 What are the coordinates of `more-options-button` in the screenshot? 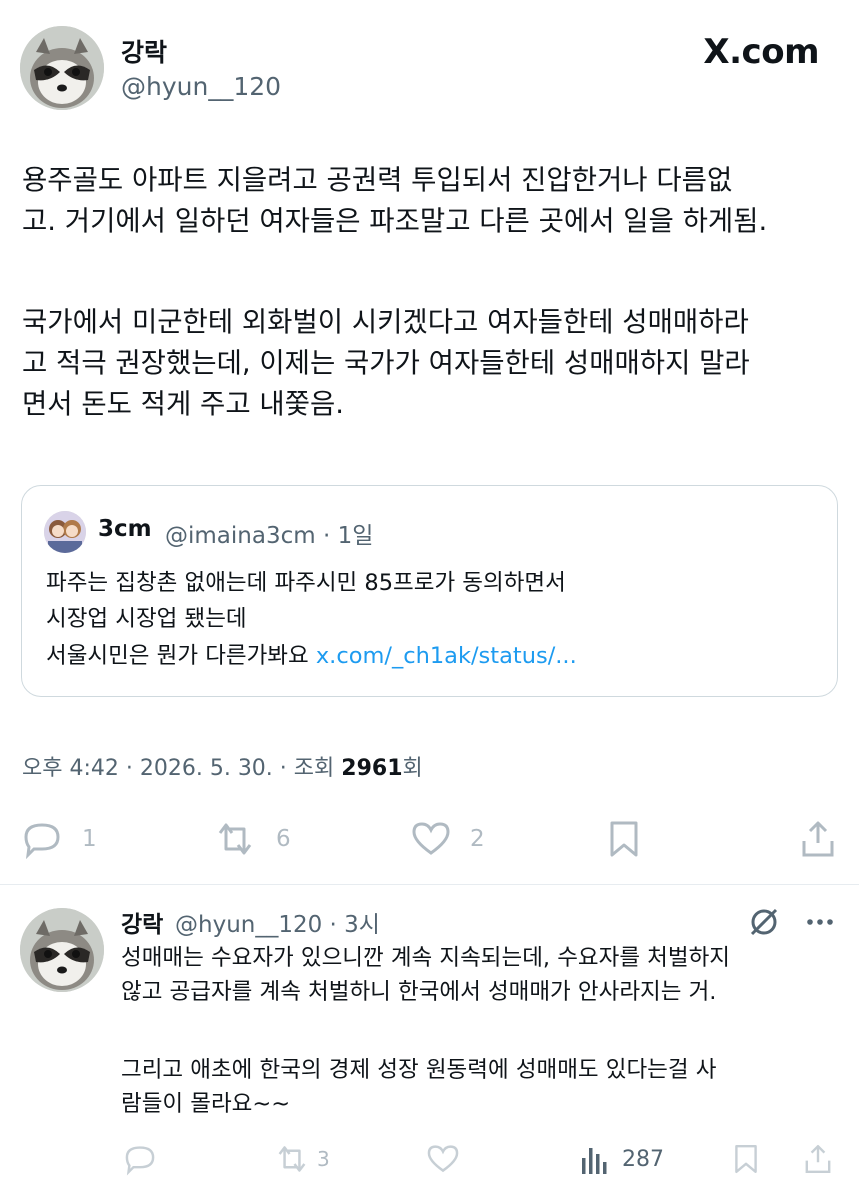 It's located at (820, 924).